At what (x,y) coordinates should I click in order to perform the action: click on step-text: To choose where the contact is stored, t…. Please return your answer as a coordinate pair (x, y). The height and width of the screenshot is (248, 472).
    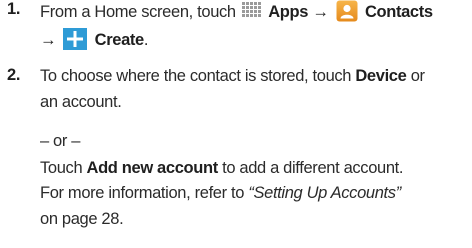
    Looking at the image, I should click on (196, 76).